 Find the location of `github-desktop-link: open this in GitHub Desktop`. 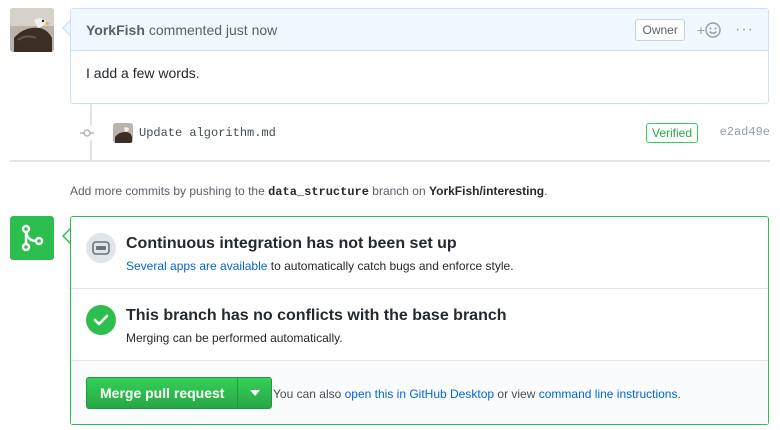

github-desktop-link: open this in GitHub Desktop is located at coordinates (419, 394).